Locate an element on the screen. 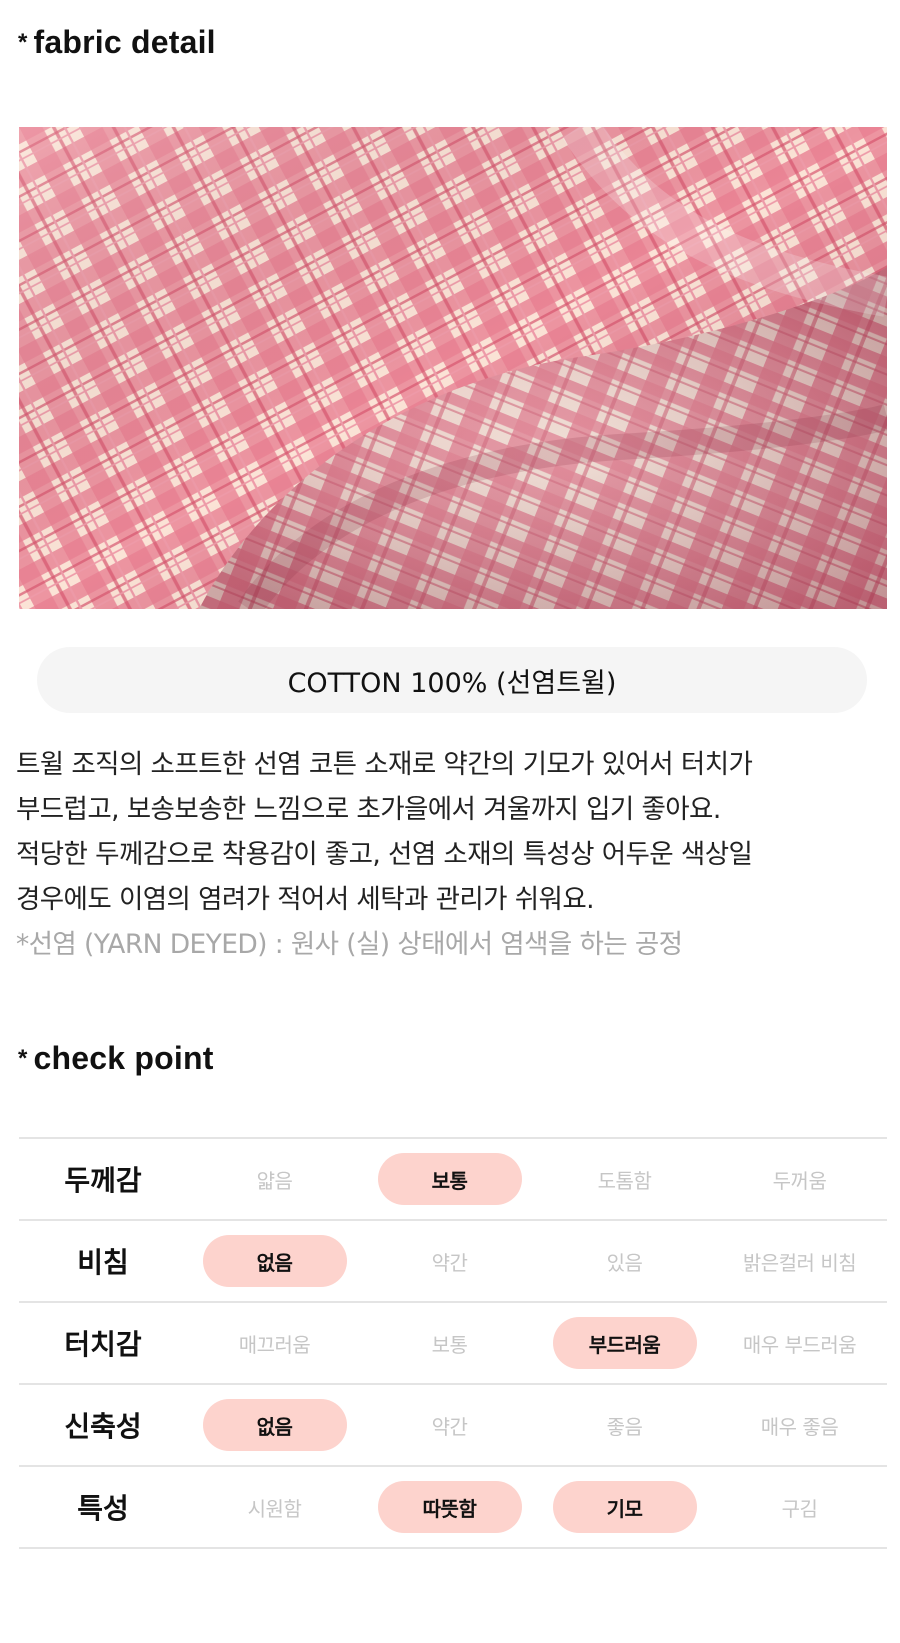 This screenshot has height=1643, width=900. option-chip: 매우 좋음 is located at coordinates (799, 1426).